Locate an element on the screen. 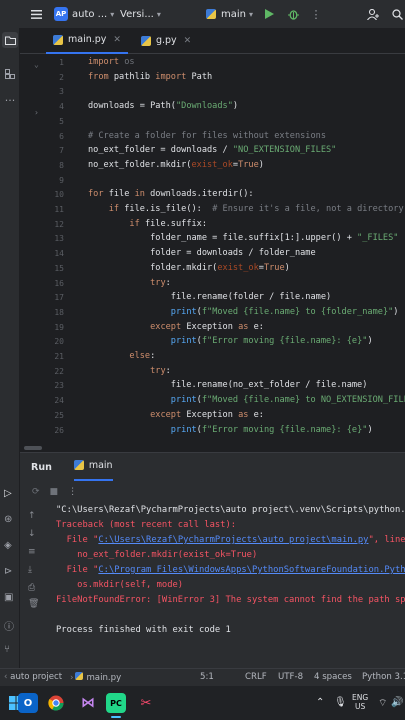 This screenshot has width=405, height=720. console-line: no_ext_folder.mkdir(exist_ok=True) is located at coordinates (157, 555).